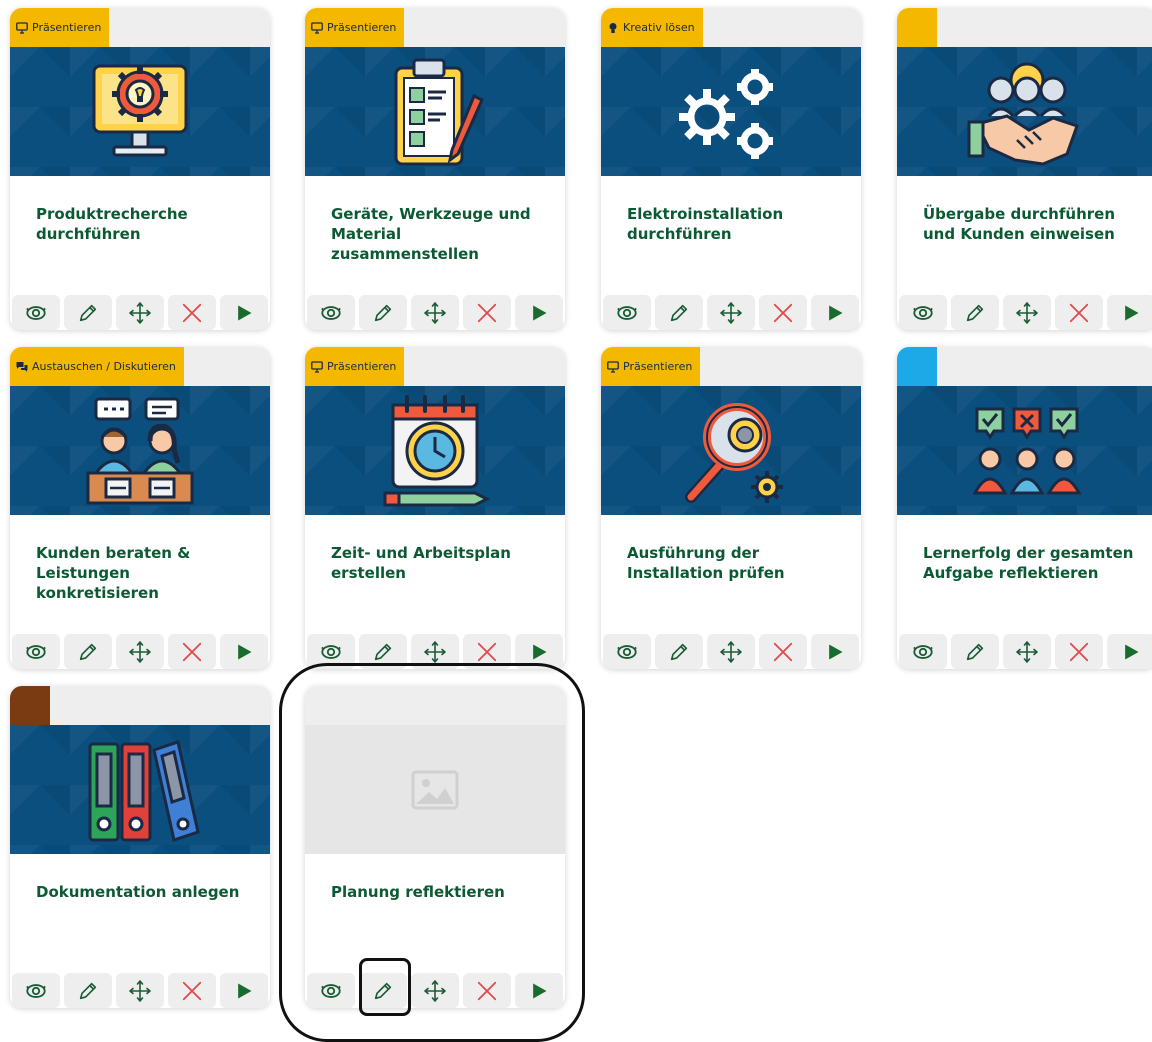 The width and height of the screenshot is (1152, 1042). I want to click on card-title: Zeit- und Arbeitsplan erstellen, so click(421, 563).